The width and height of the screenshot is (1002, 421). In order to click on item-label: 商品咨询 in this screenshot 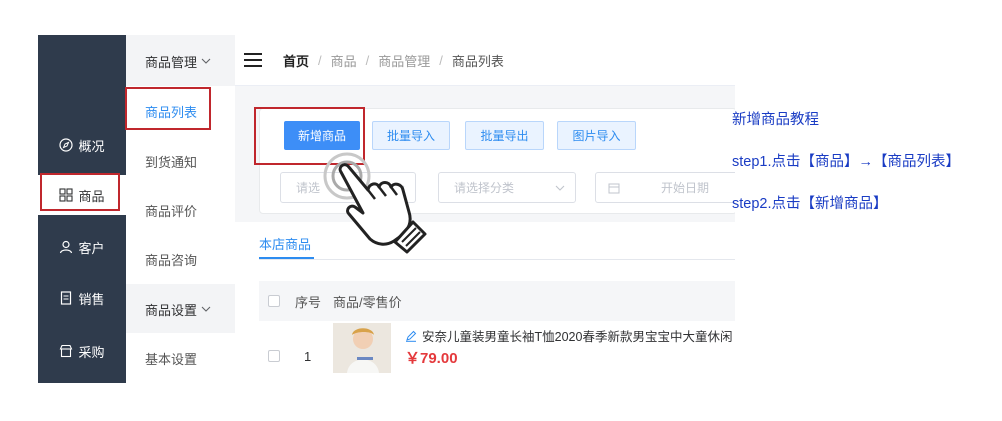, I will do `click(171, 260)`.